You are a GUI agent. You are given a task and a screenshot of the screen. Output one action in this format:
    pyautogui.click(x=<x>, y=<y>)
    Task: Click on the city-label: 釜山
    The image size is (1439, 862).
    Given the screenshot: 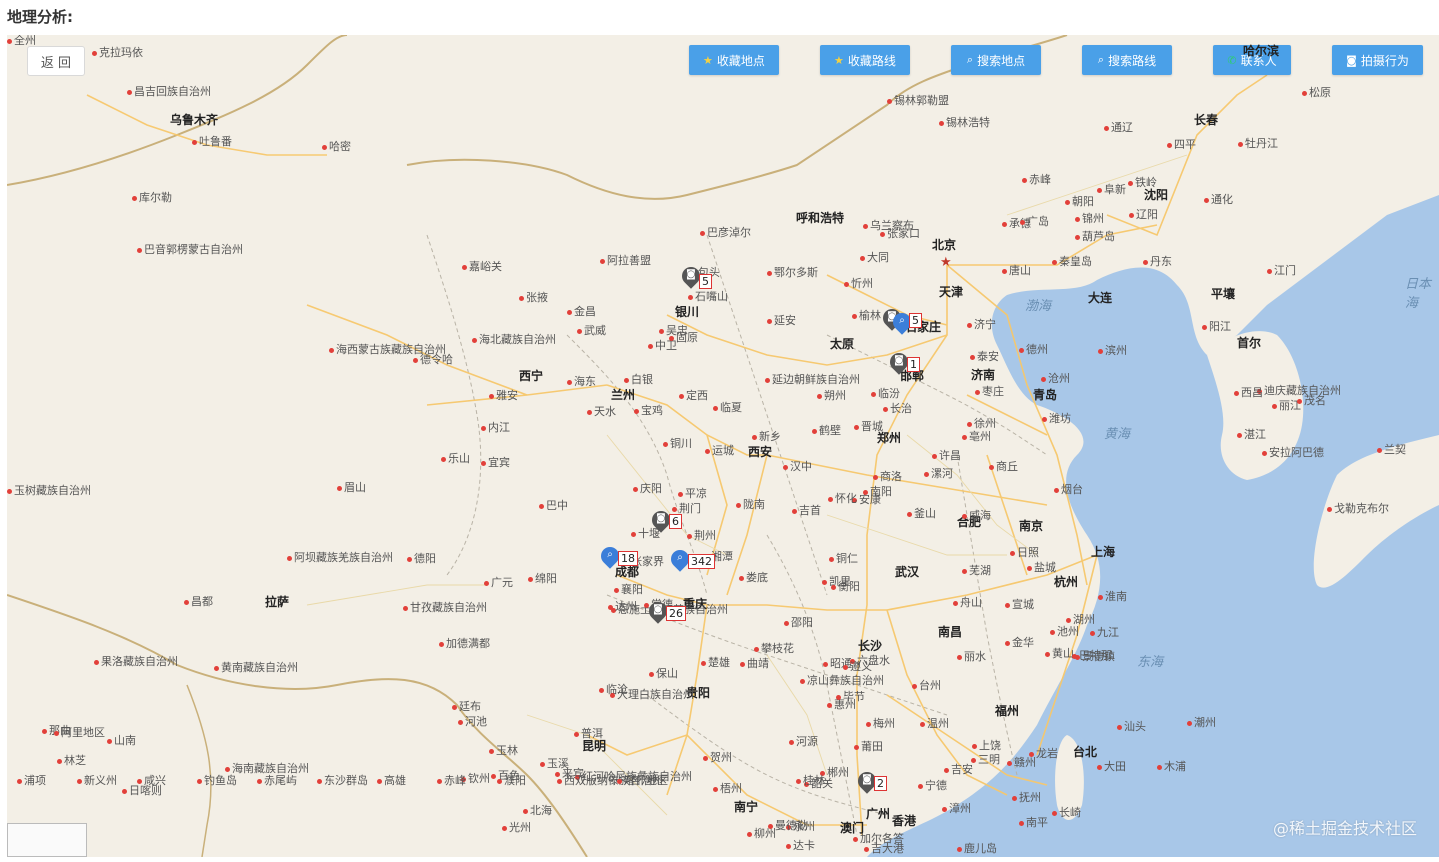 What is the action you would take?
    pyautogui.click(x=921, y=514)
    